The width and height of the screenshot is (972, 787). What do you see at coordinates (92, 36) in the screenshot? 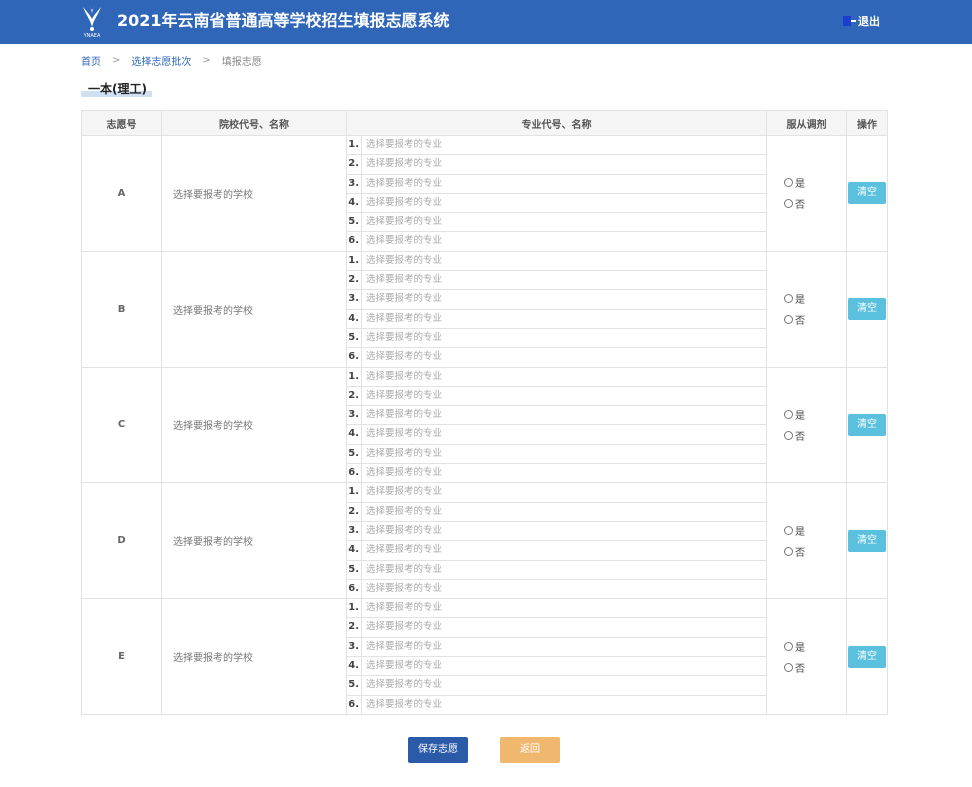
I see `logo-text: YNAEA` at bounding box center [92, 36].